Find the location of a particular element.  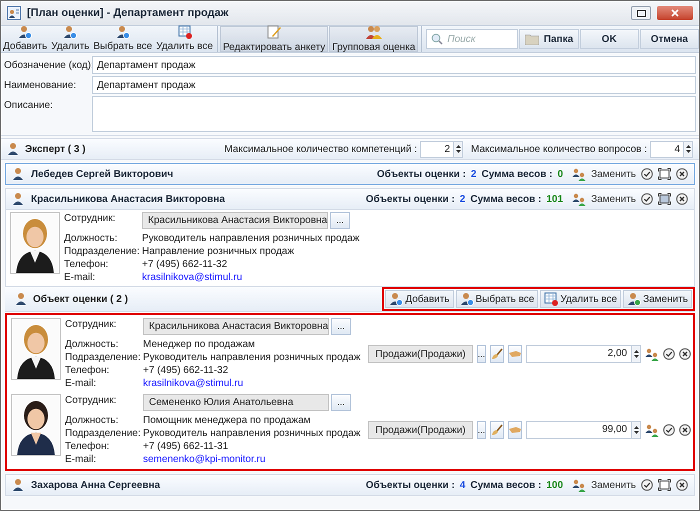

limit-label: Максимальное количество компетенций : is located at coordinates (321, 149).